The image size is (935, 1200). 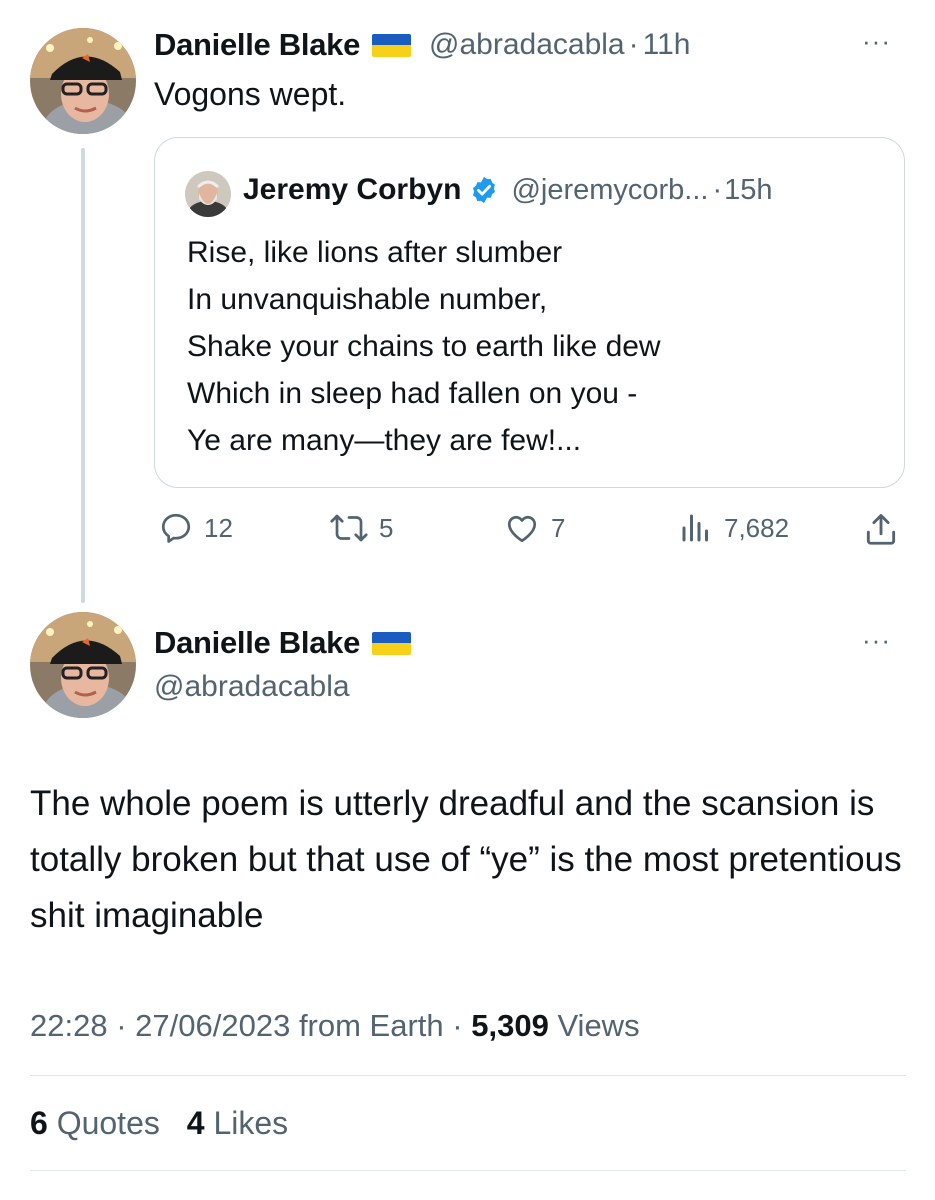 I want to click on engagement-stats: 6 Quotes 4 Likes, so click(x=159, y=1123).